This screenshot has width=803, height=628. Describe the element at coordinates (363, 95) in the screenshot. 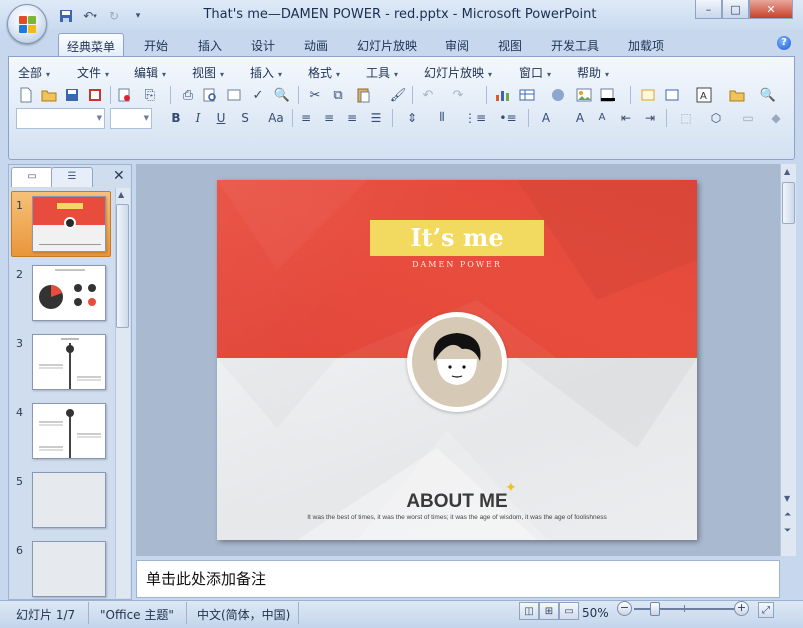

I see `paste-icon` at that location.